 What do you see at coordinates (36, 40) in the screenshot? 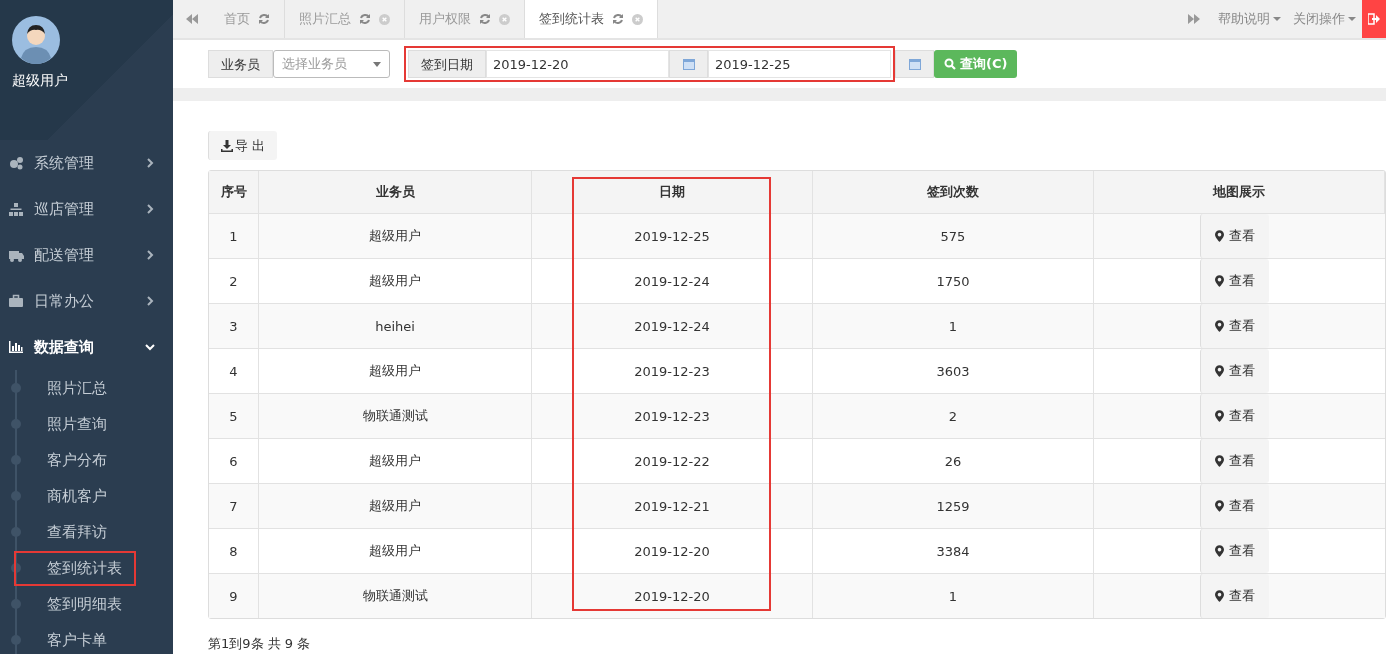
I see `avatar-icon` at bounding box center [36, 40].